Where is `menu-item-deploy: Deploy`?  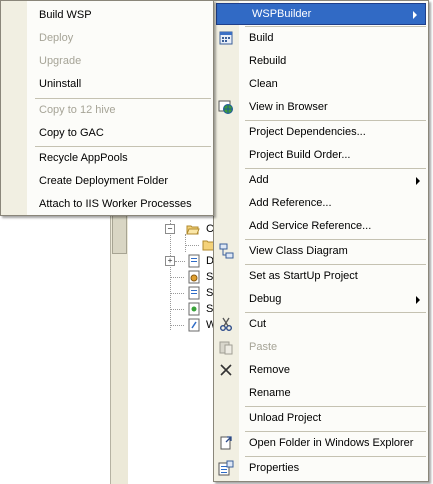 menu-item-deploy: Deploy is located at coordinates (107, 38).